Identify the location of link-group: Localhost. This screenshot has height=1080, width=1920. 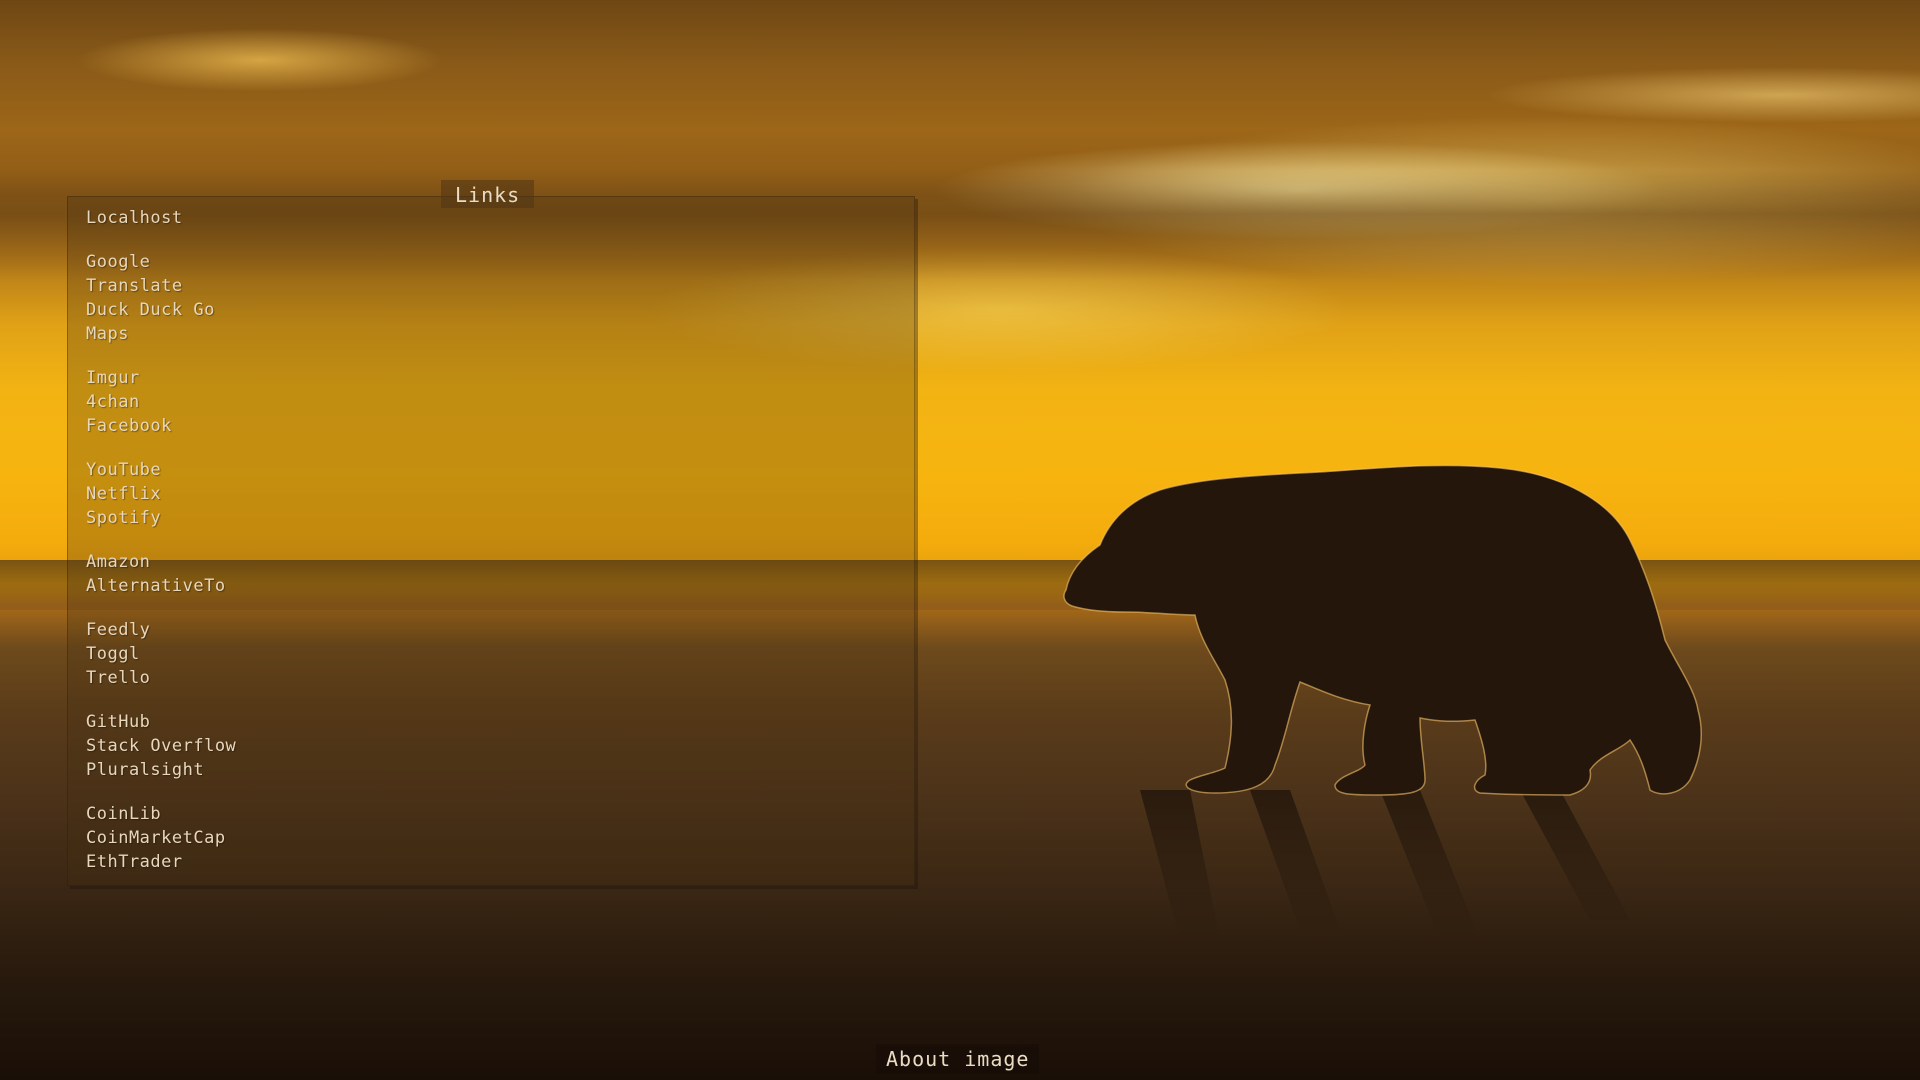
(161, 218).